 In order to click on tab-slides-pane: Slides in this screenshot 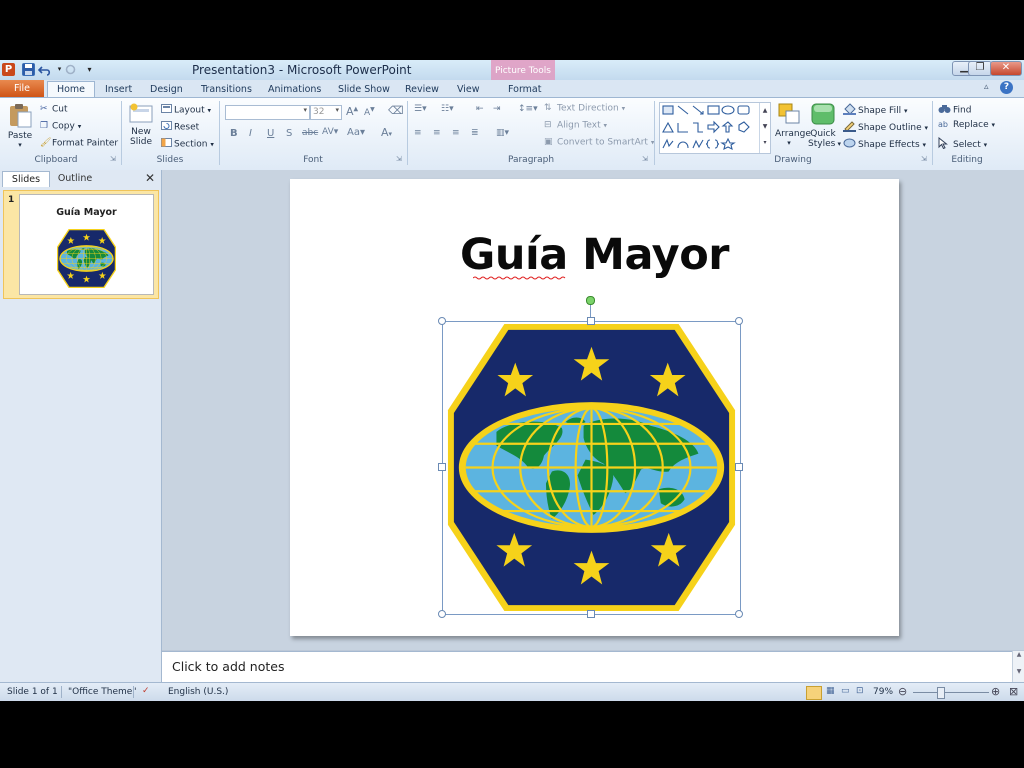, I will do `click(26, 179)`.